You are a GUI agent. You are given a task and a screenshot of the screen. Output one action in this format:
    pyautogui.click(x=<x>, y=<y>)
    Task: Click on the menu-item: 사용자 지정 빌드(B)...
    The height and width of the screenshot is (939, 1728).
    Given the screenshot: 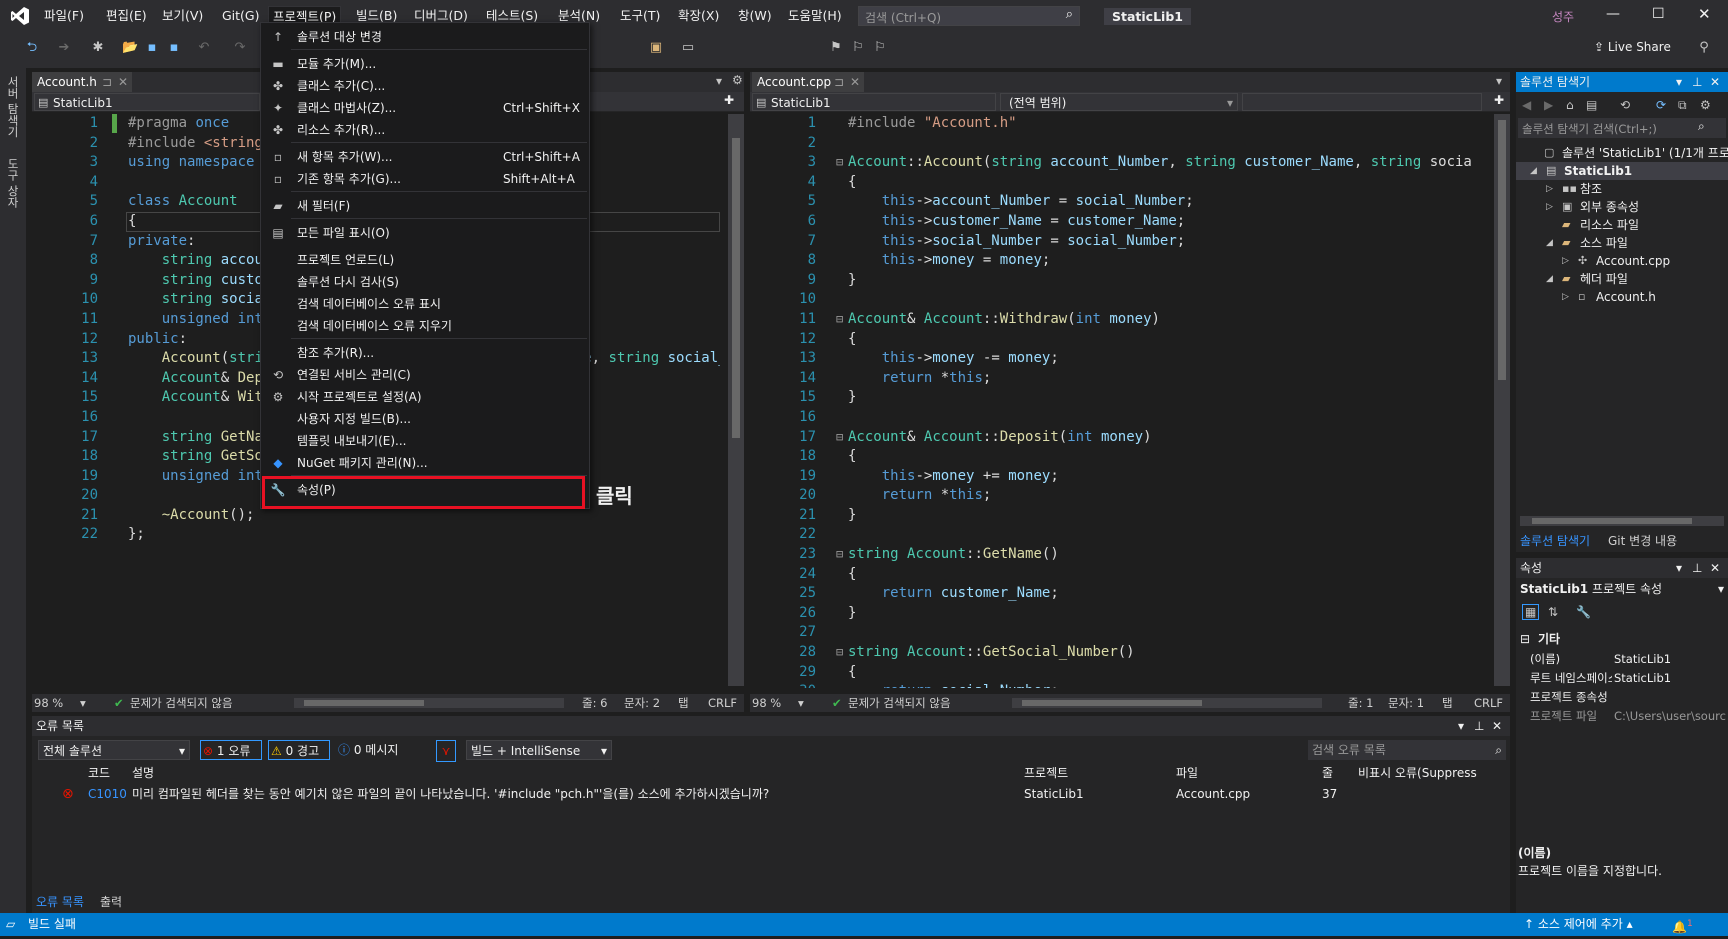 What is the action you would take?
    pyautogui.click(x=425, y=419)
    